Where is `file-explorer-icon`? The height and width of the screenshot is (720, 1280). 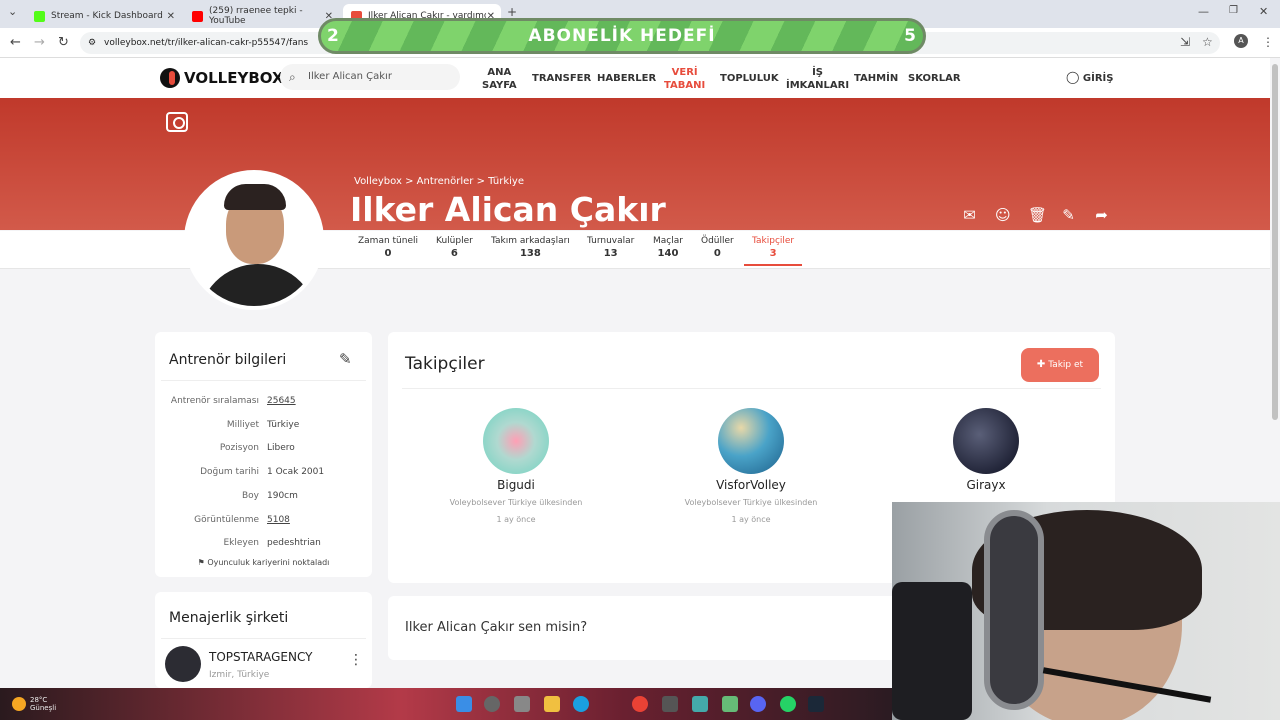 file-explorer-icon is located at coordinates (552, 704).